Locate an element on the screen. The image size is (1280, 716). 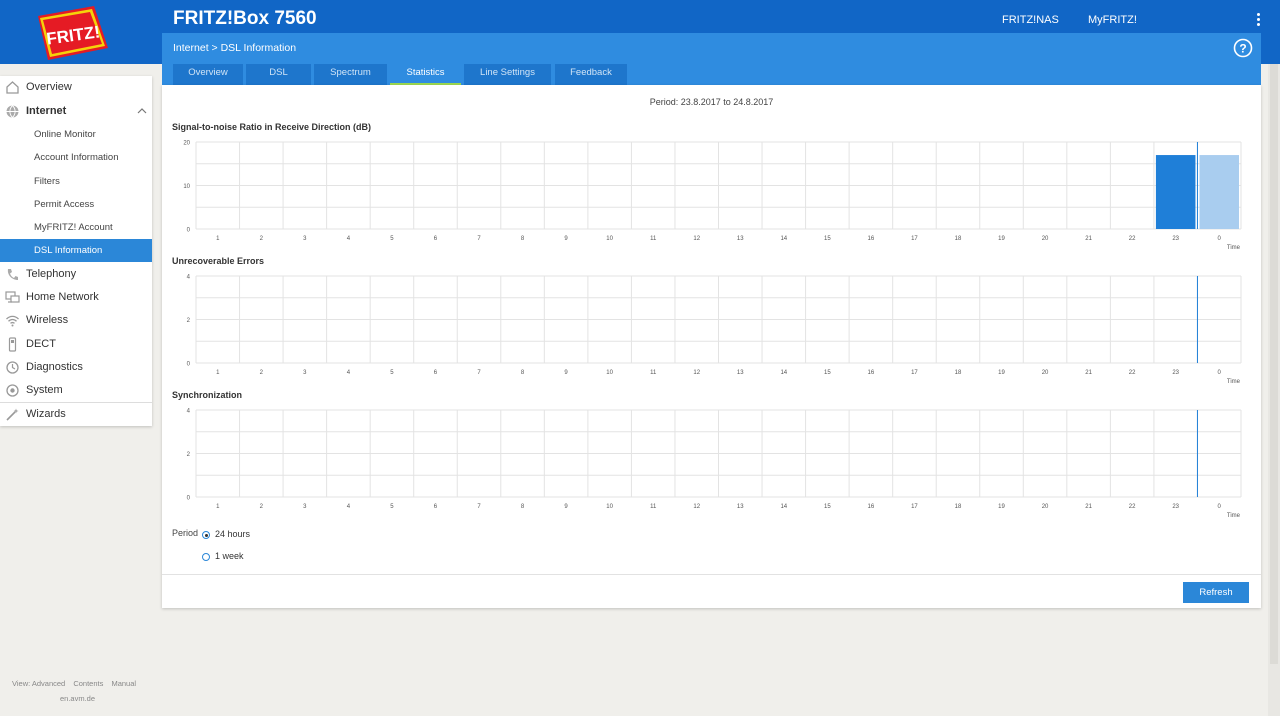
sidebar-item-home-network: Home Network is located at coordinates (76, 297).